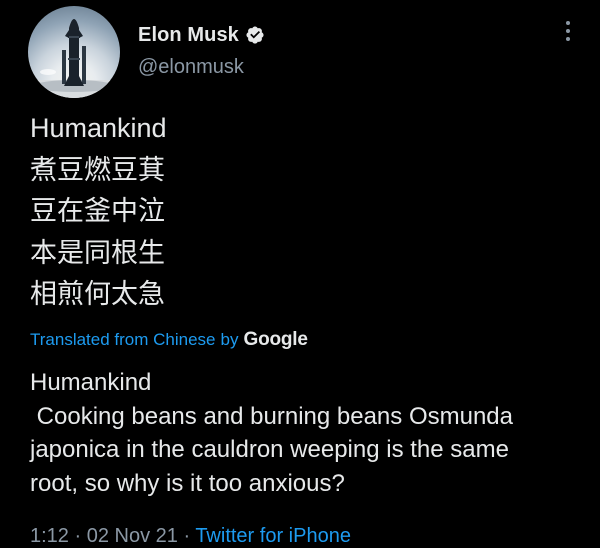 This screenshot has height=548, width=600. Describe the element at coordinates (191, 67) in the screenshot. I see `author-handle: @elonmusk` at that location.